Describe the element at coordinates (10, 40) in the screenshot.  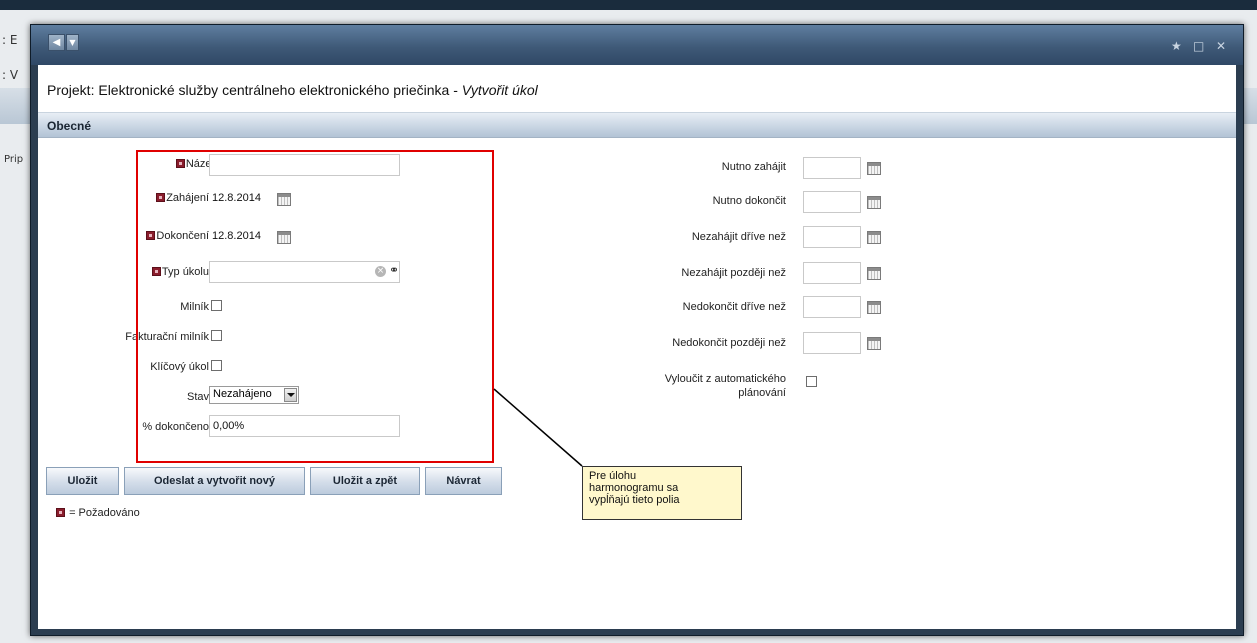
I see `background-text: : E` at that location.